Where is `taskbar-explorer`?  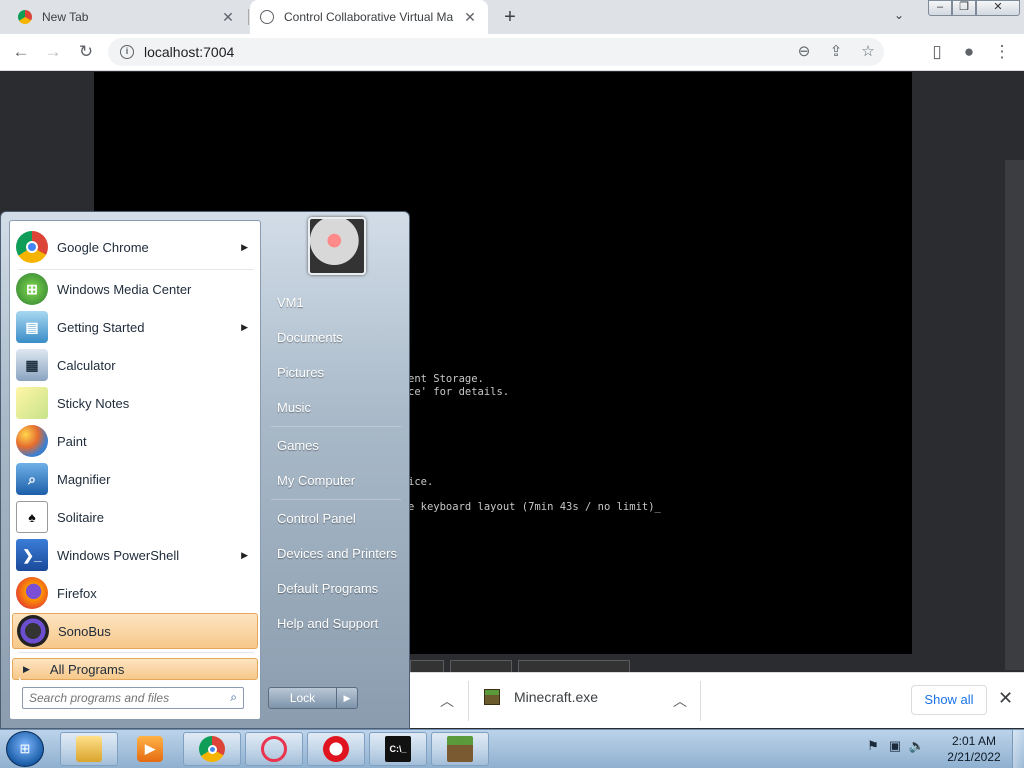
taskbar-explorer is located at coordinates (89, 749).